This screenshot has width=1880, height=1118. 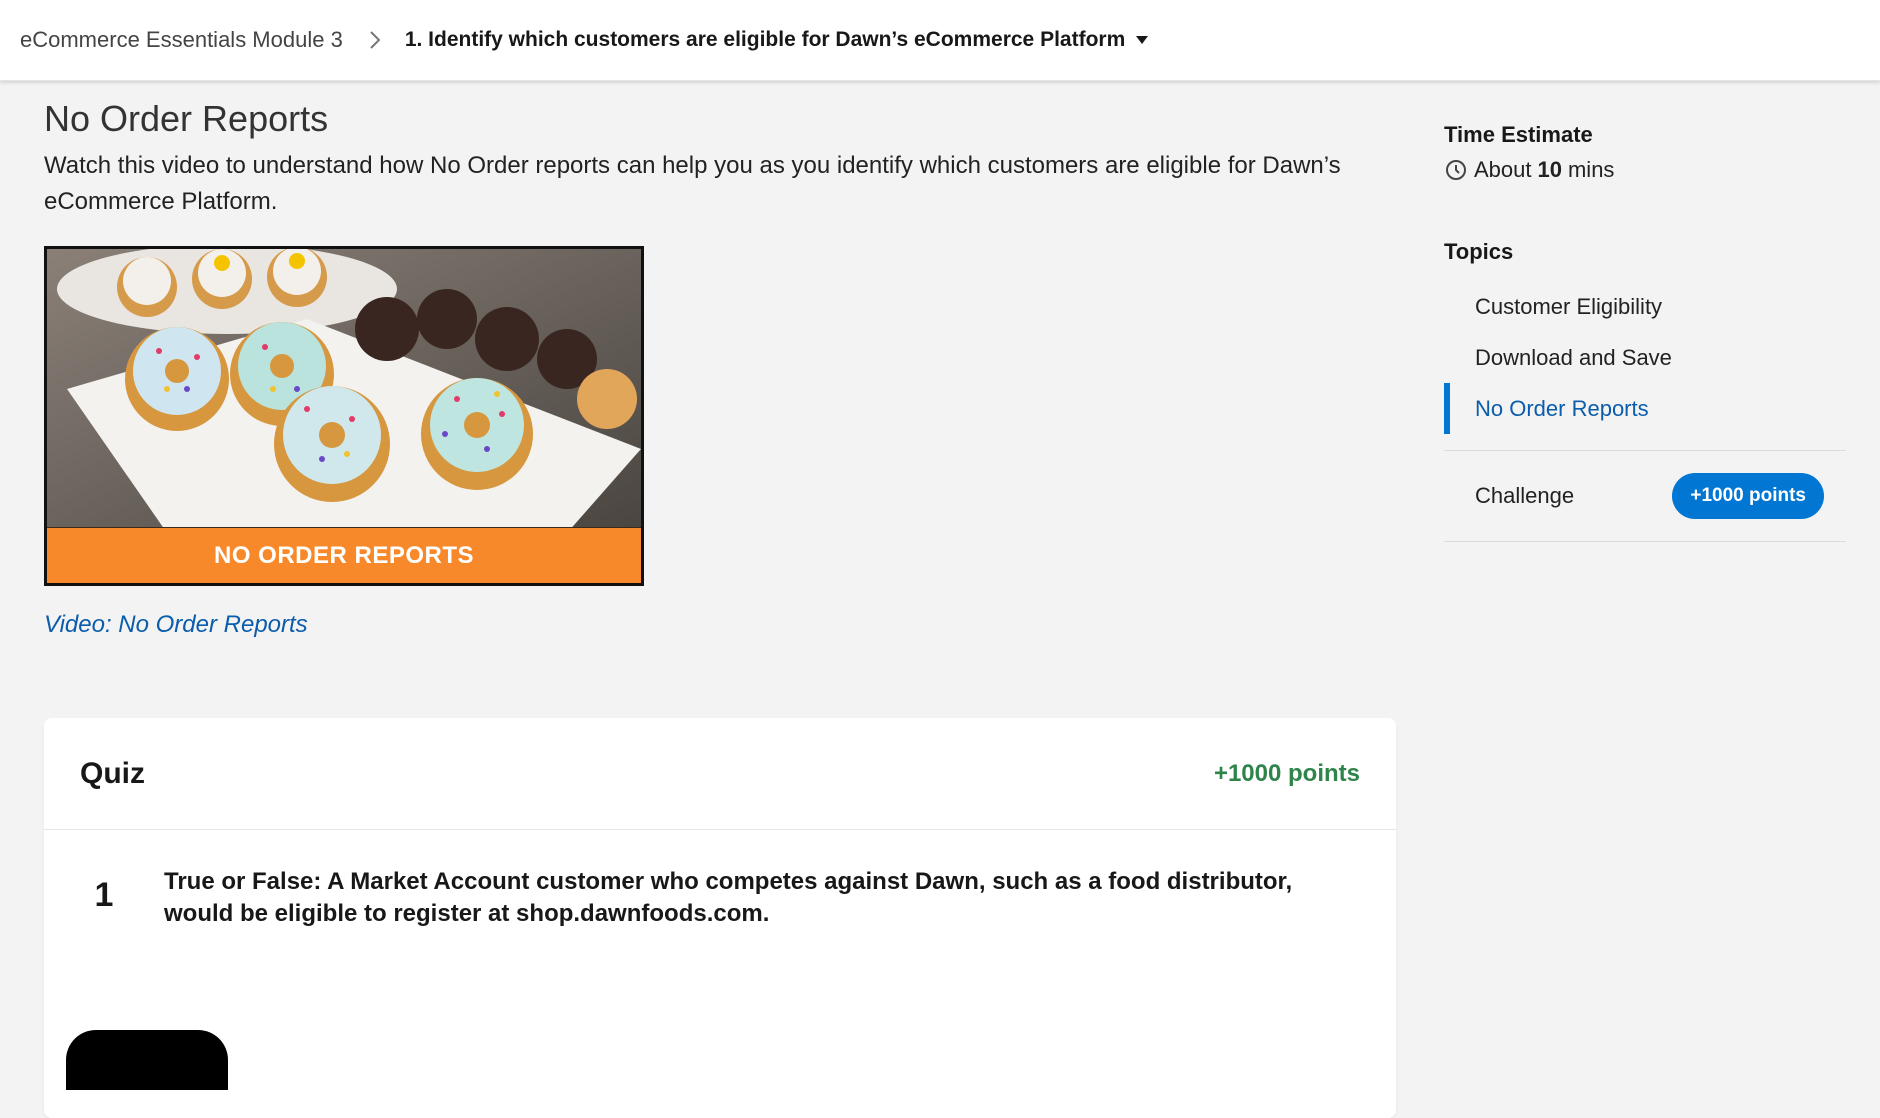 I want to click on video-thumbnail: NO ORDER REPORTS, so click(x=344, y=416).